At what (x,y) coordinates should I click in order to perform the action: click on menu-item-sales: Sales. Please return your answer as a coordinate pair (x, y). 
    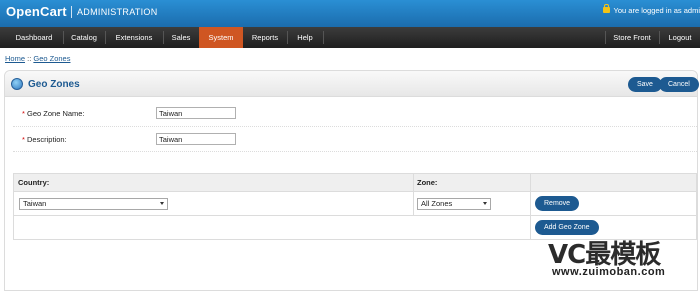
    Looking at the image, I should click on (181, 37).